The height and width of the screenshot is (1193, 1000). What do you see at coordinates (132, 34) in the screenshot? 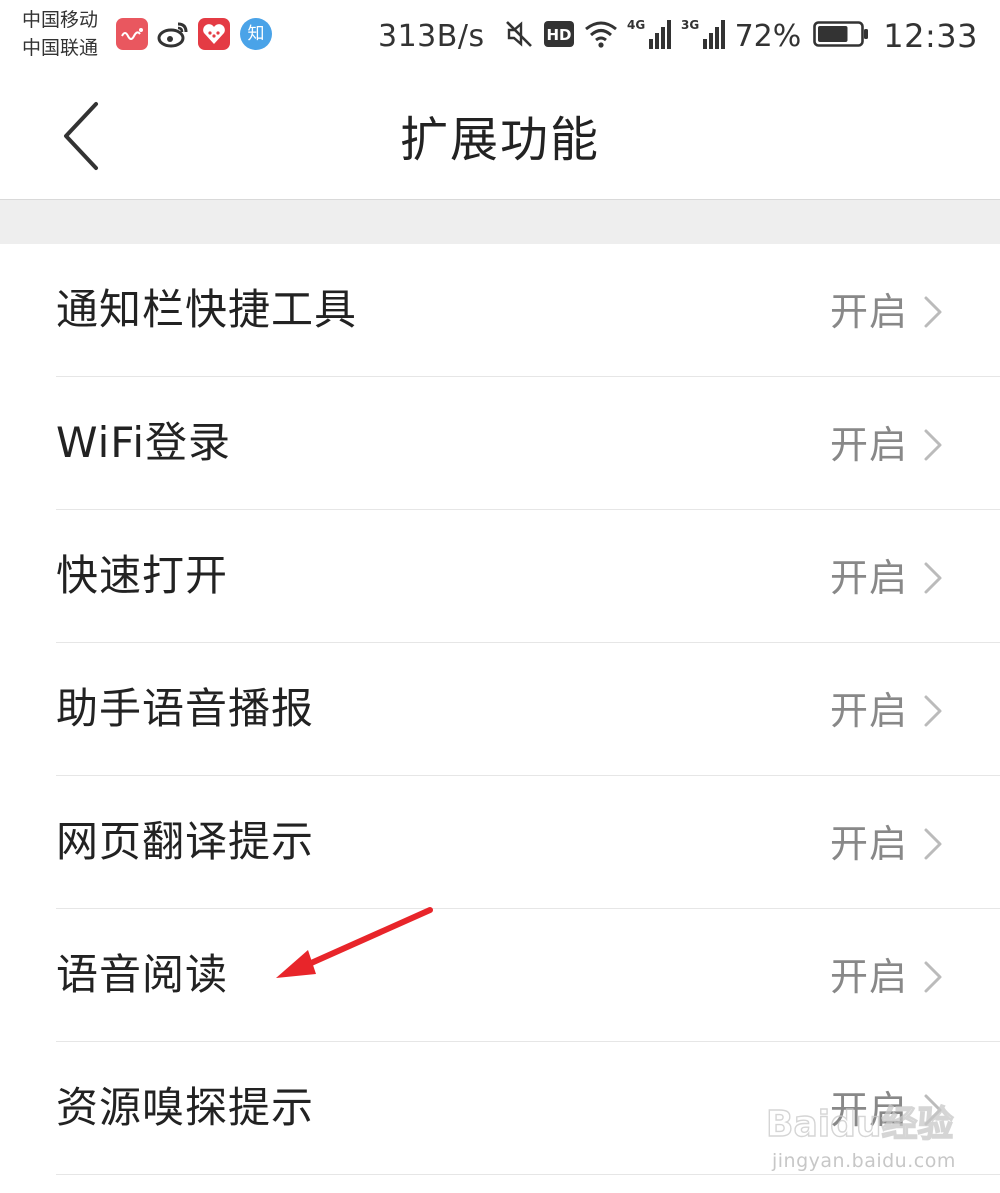
I see `music-app-icon` at bounding box center [132, 34].